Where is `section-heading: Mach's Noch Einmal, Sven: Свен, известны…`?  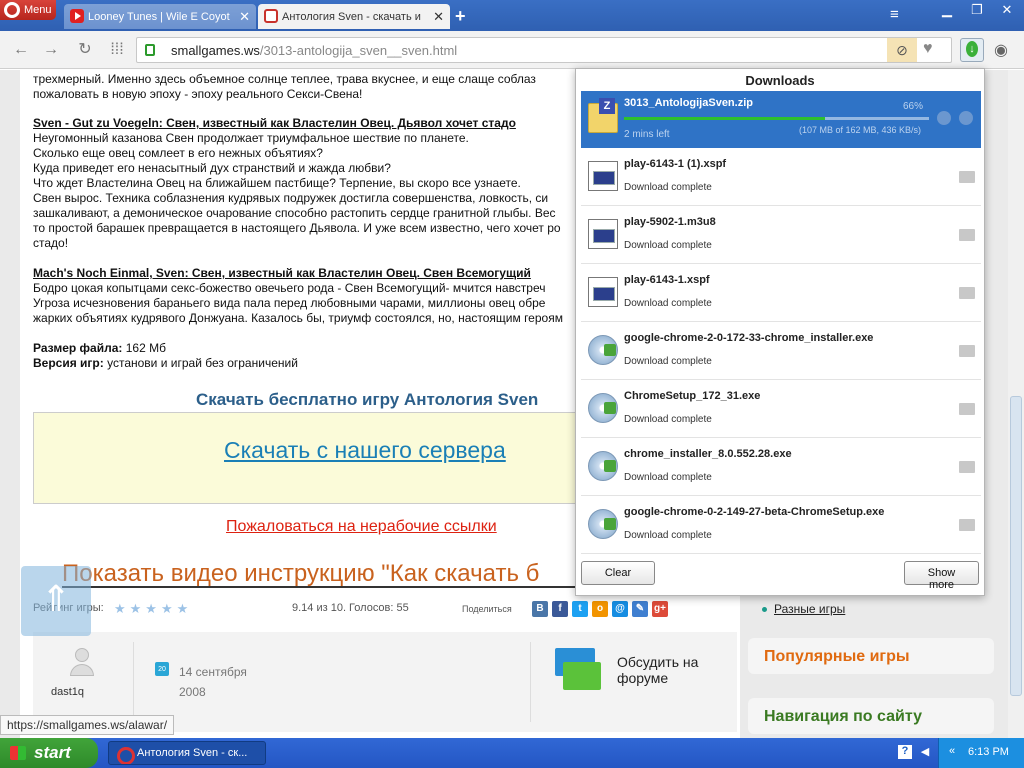
section-heading: Mach's Noch Einmal, Sven: Свен, известны… is located at coordinates (282, 273).